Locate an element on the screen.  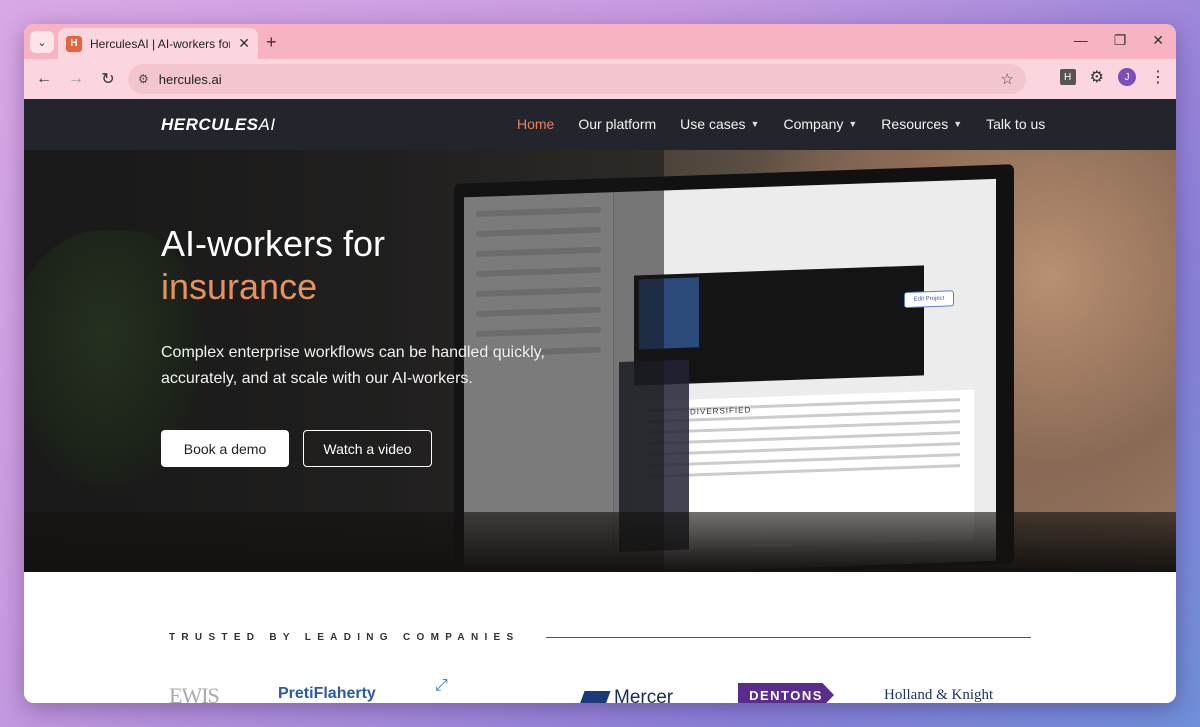
nav-company-label: Company is located at coordinates (813, 124).